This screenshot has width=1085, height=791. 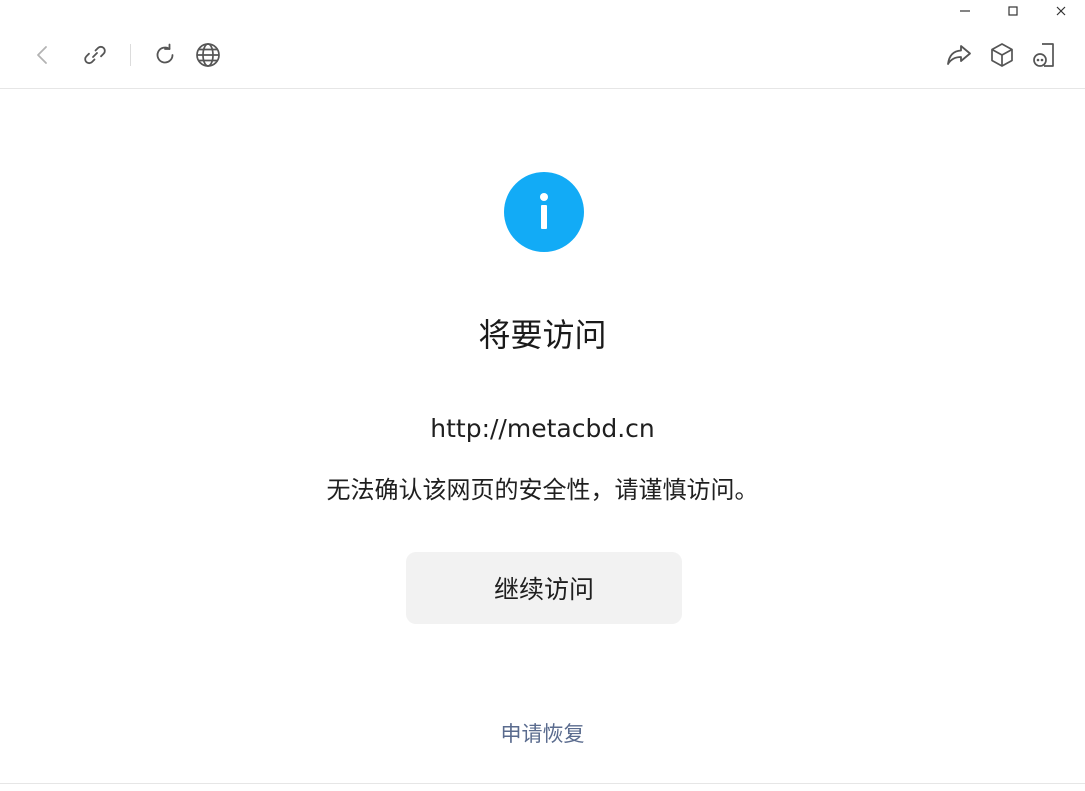 I want to click on minimize-icon, so click(x=965, y=11).